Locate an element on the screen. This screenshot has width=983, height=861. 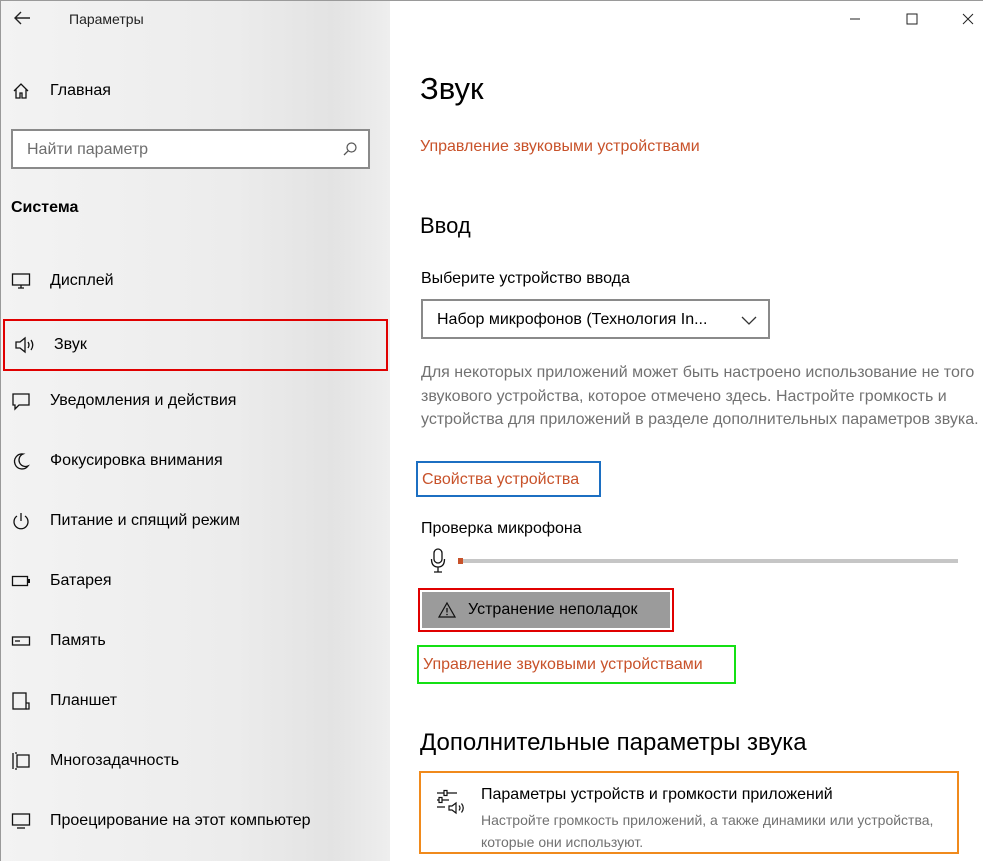
manage-devices-highlight: Управление звуковыми устройствами is located at coordinates (576, 664).